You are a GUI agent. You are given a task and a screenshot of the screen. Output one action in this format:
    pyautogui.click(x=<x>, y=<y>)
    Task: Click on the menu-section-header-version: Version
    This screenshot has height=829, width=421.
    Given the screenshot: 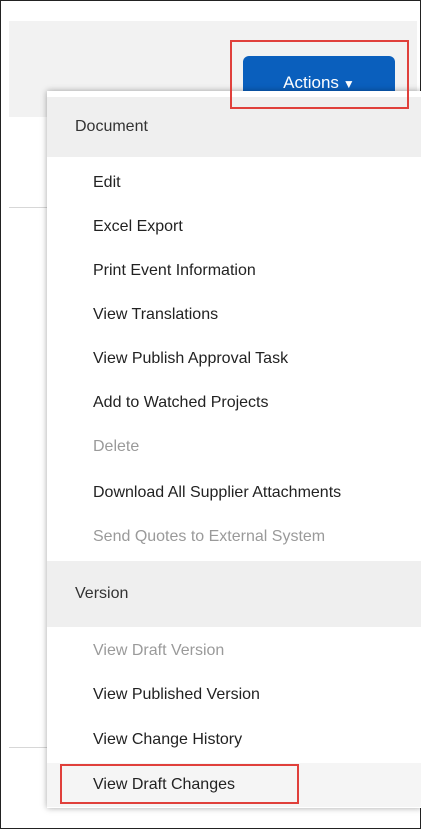 What is the action you would take?
    pyautogui.click(x=234, y=594)
    